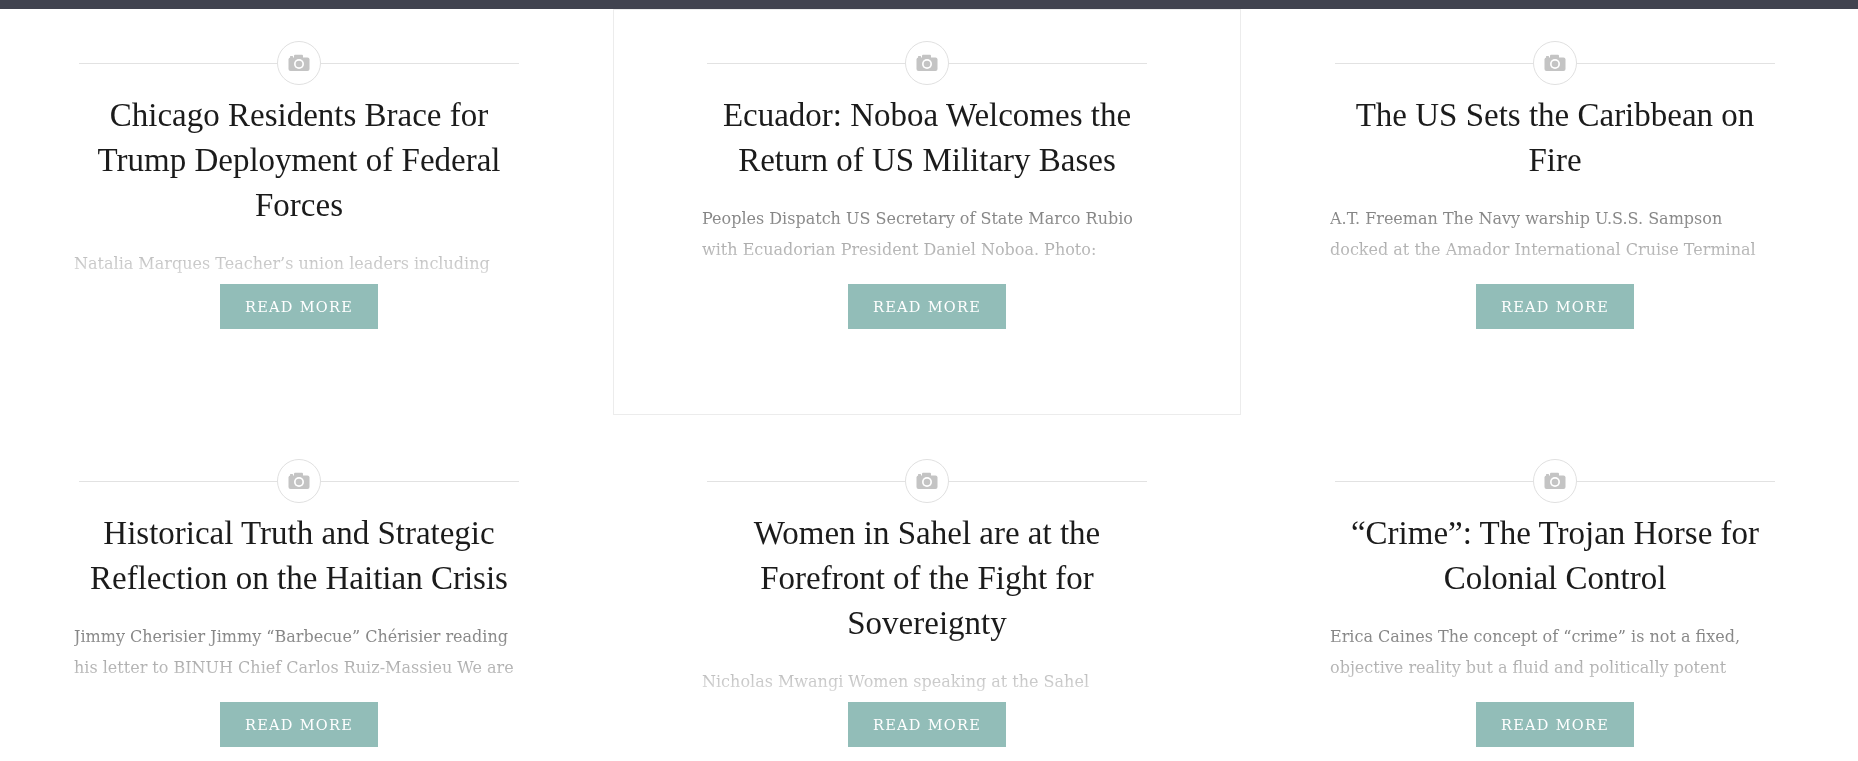 This screenshot has height=761, width=1858. Describe the element at coordinates (1555, 556) in the screenshot. I see `article-title: “Crime”: The Trojan Horse for Colonial Control` at that location.